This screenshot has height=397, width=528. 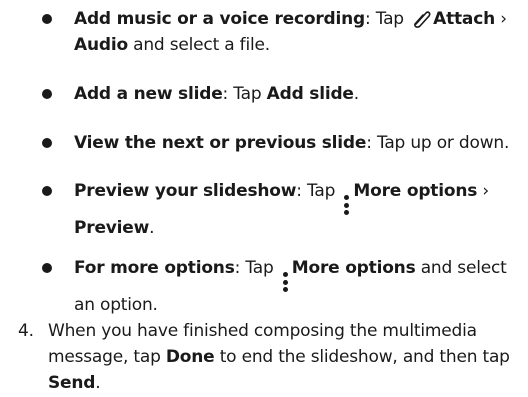 I want to click on bullet-title: Add music or a voice recording, so click(x=219, y=19).